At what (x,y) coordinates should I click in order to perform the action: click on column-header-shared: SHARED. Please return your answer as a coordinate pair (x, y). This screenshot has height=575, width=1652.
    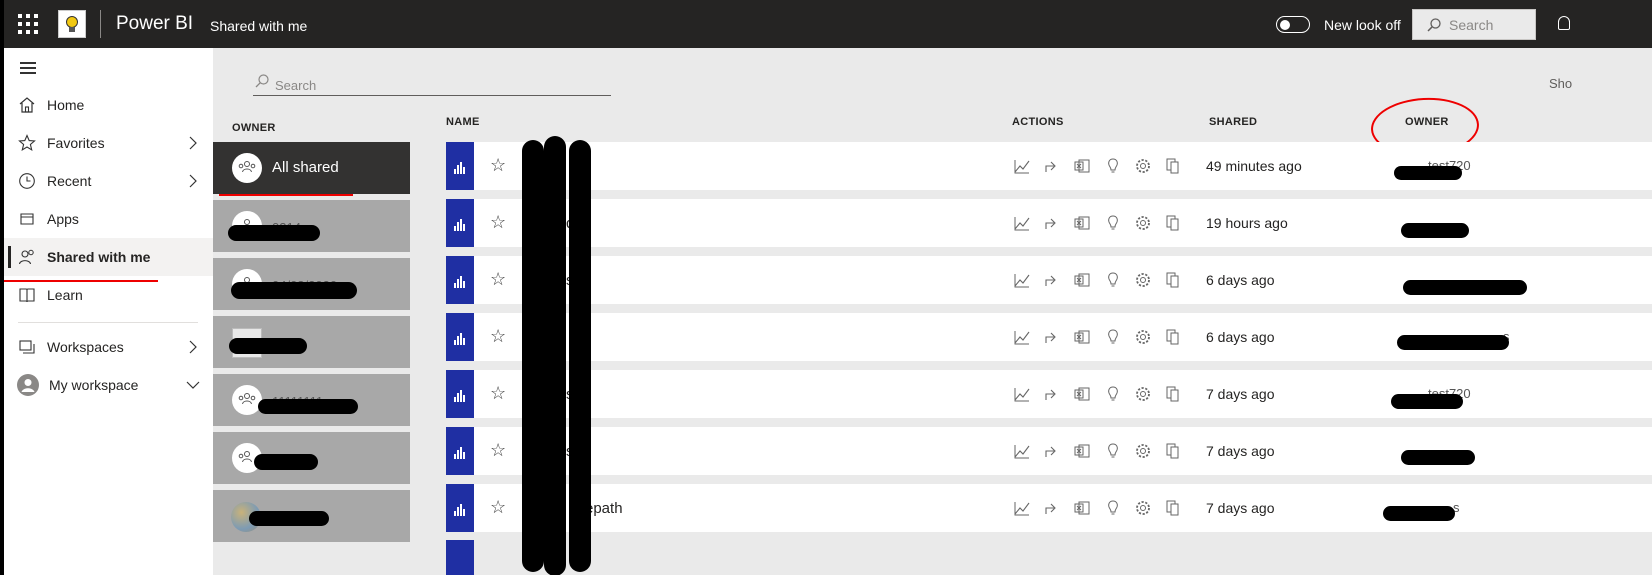
    Looking at the image, I should click on (1233, 122).